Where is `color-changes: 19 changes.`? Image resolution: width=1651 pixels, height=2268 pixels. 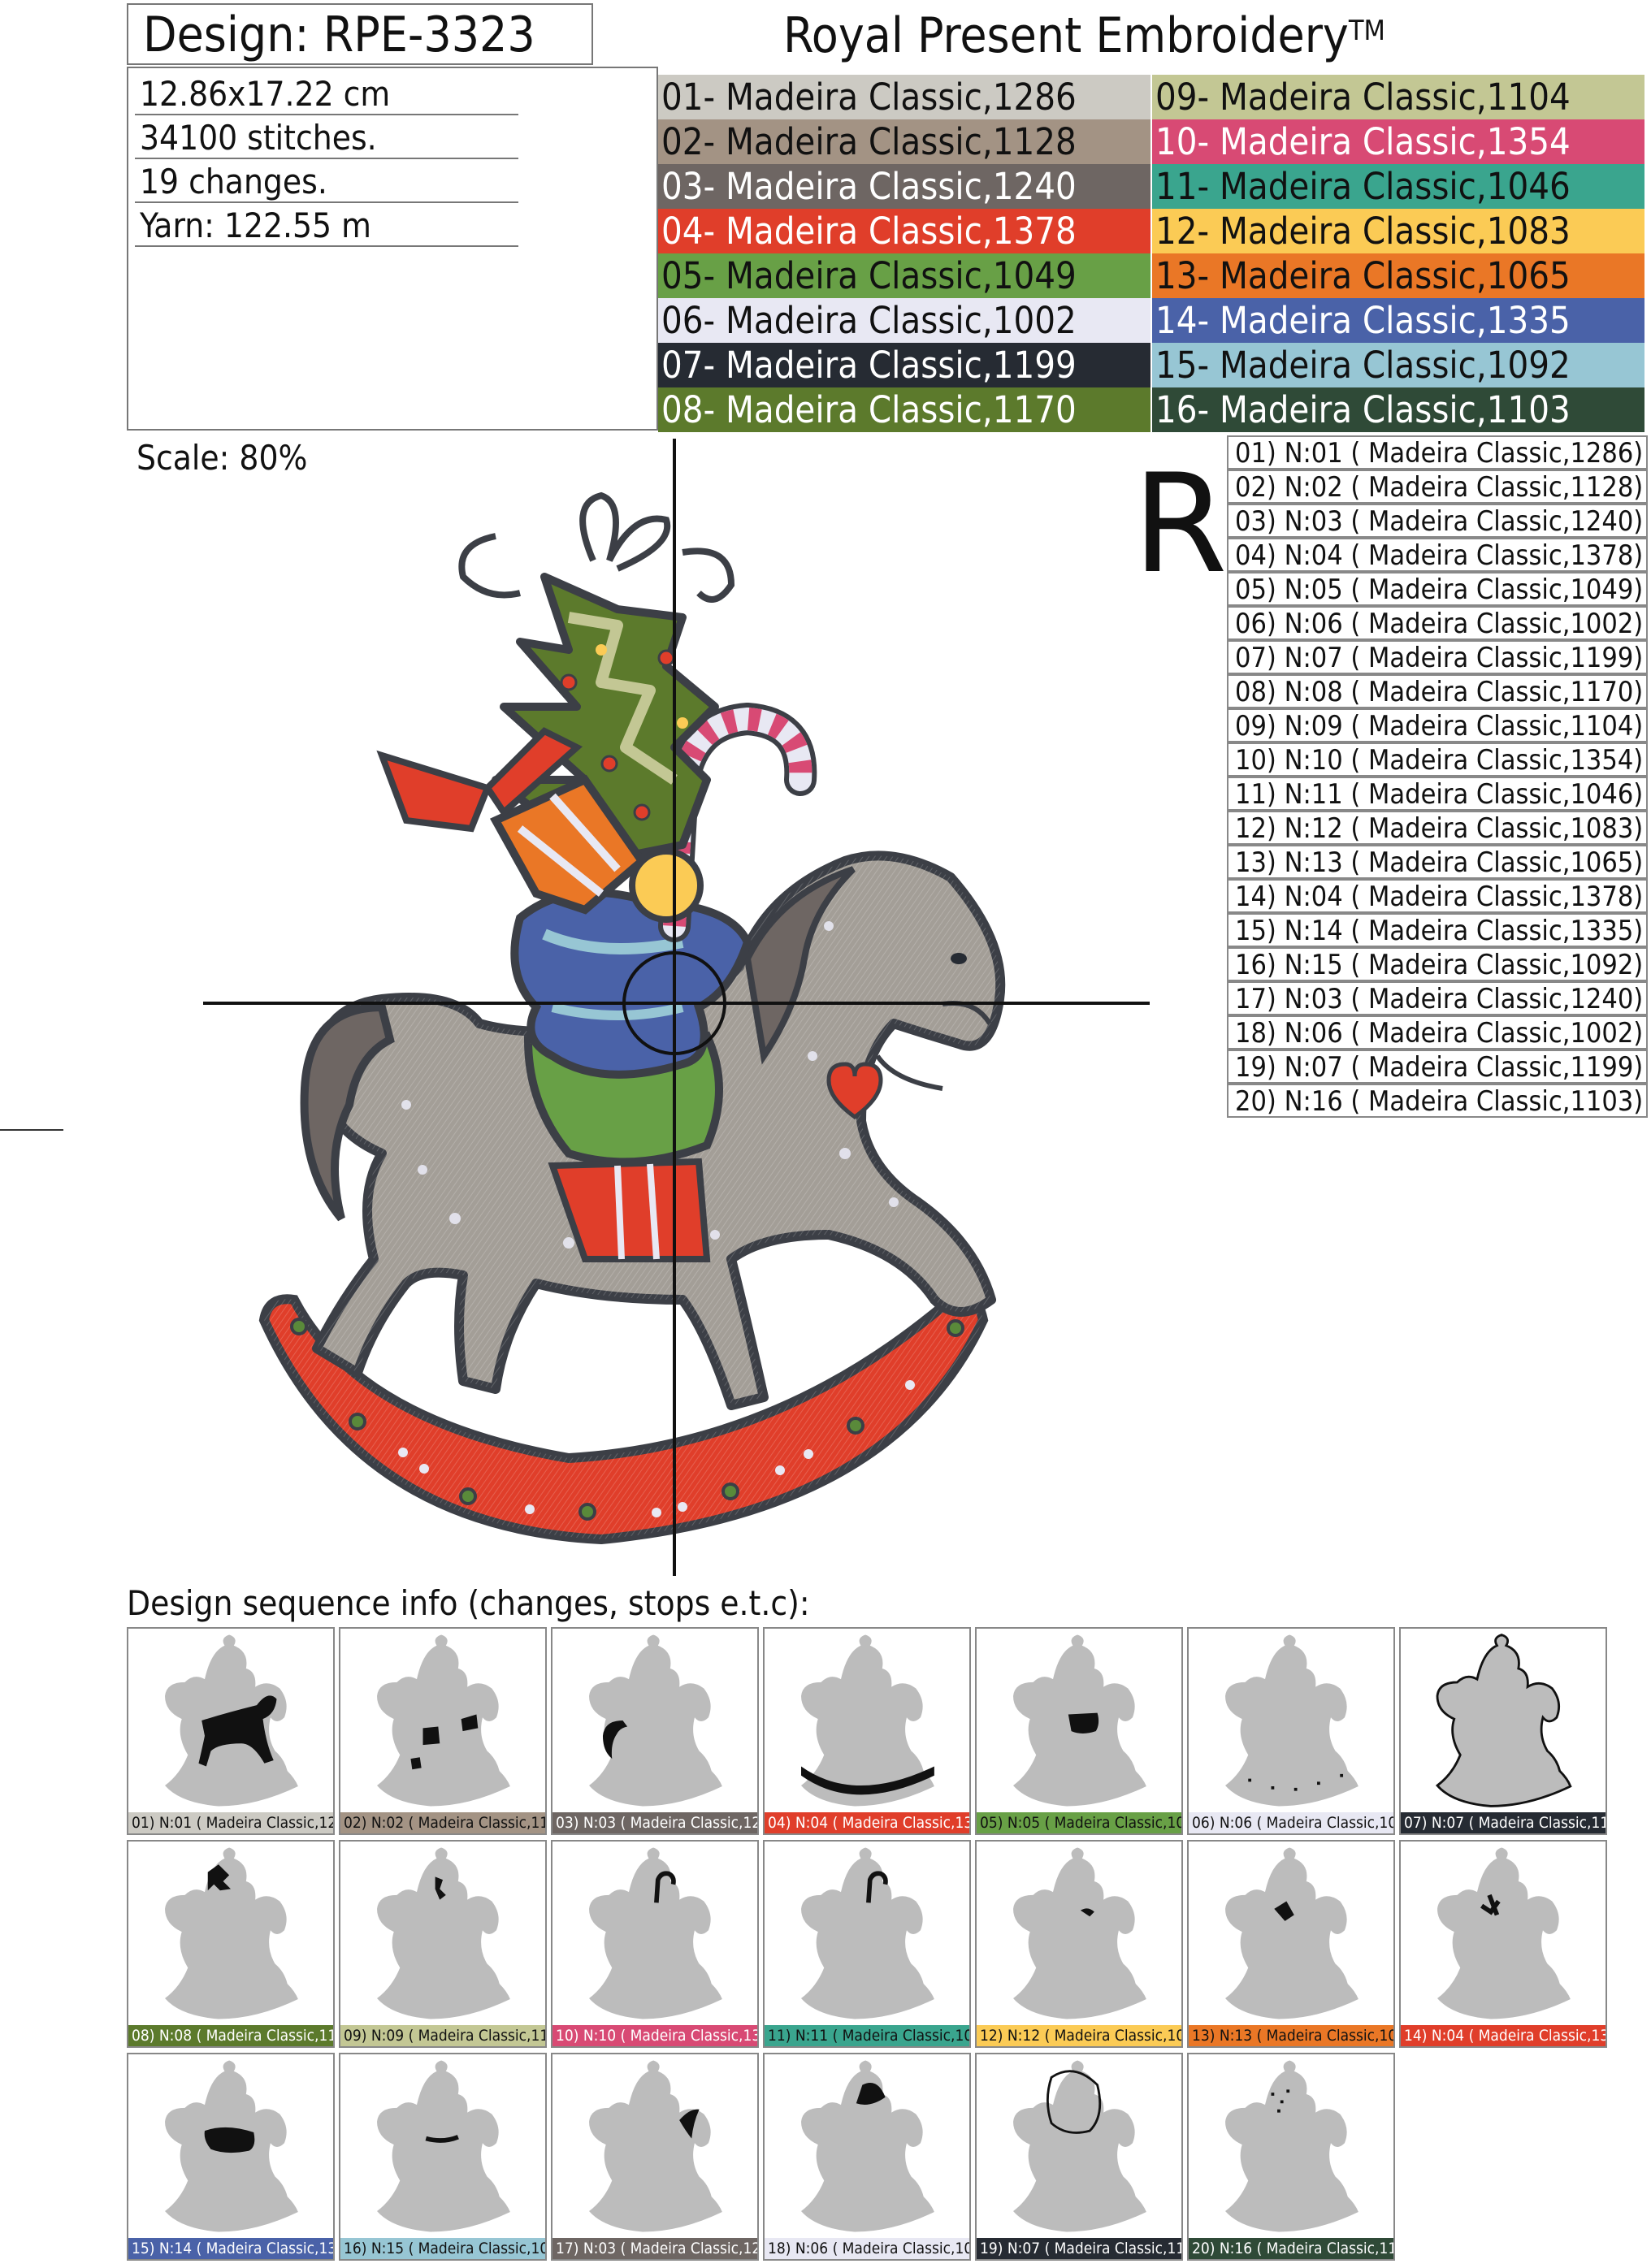 color-changes: 19 changes. is located at coordinates (326, 181).